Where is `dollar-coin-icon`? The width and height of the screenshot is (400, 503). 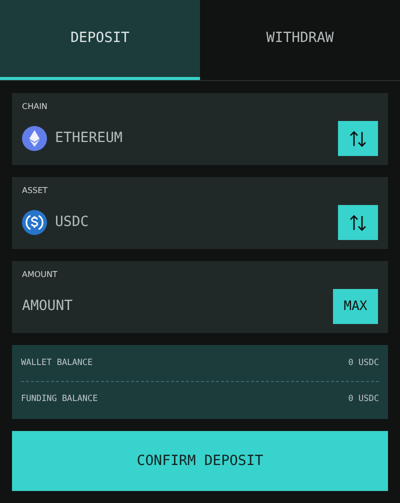 dollar-coin-icon is located at coordinates (34, 222).